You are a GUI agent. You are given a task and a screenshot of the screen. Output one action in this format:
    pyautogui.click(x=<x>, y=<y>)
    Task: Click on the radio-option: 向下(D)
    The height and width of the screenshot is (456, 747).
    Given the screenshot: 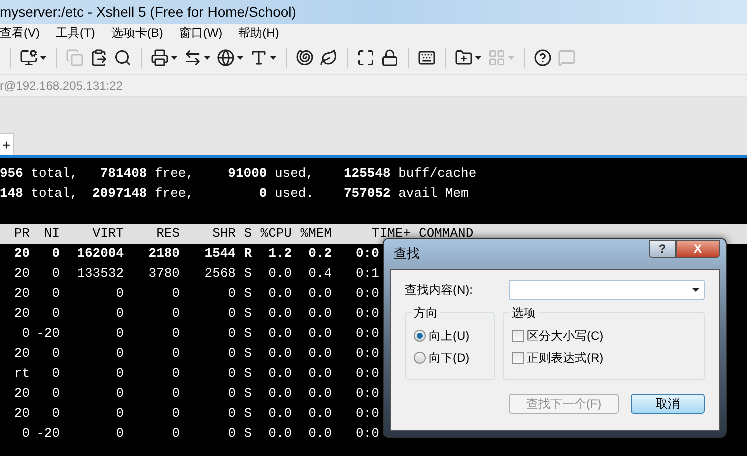 What is the action you would take?
    pyautogui.click(x=454, y=358)
    